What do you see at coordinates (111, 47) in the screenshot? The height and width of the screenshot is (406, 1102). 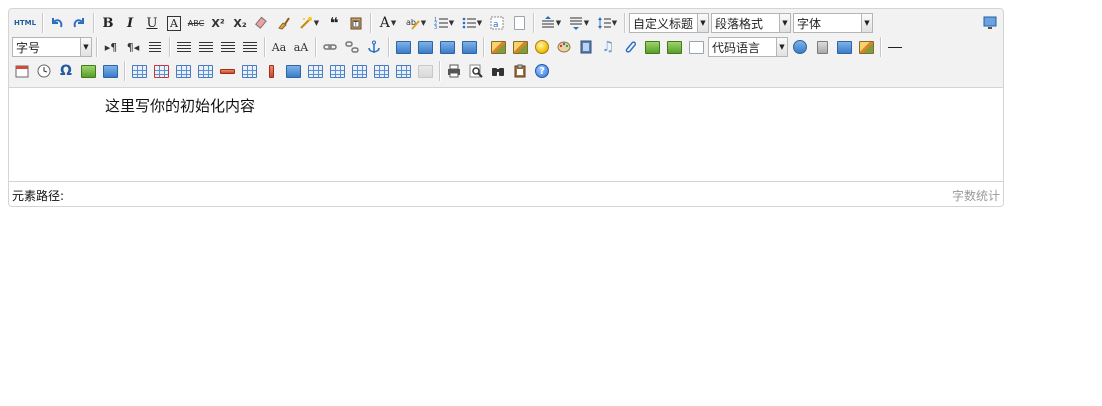 I see `ltr-direction-button: ▸¶` at bounding box center [111, 47].